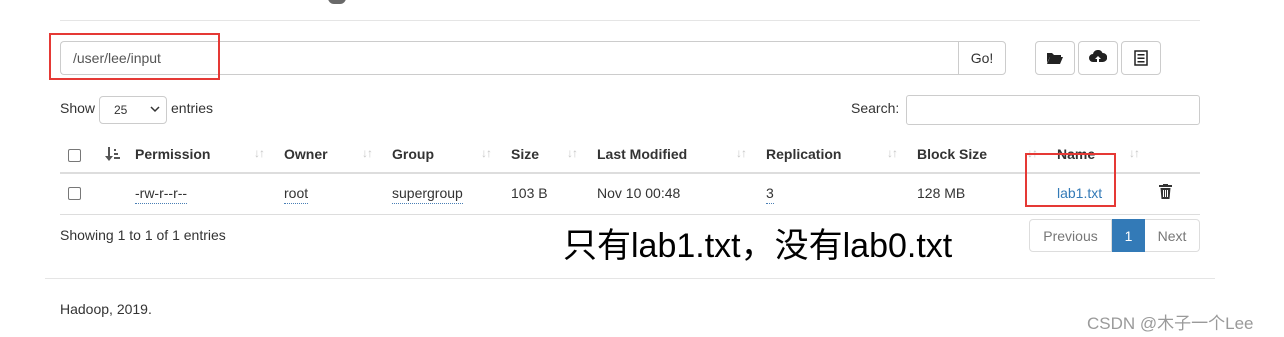  Describe the element at coordinates (143, 235) in the screenshot. I see `table-info: Showing 1 to 1 of 1 entries` at that location.